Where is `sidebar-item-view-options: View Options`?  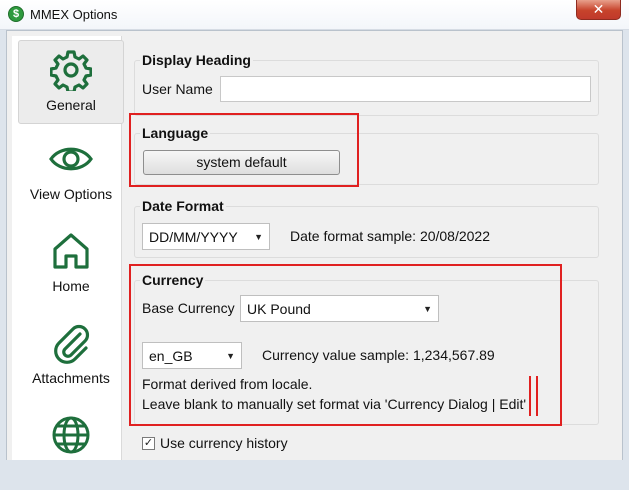
sidebar-item-view-options: View Options is located at coordinates (71, 172).